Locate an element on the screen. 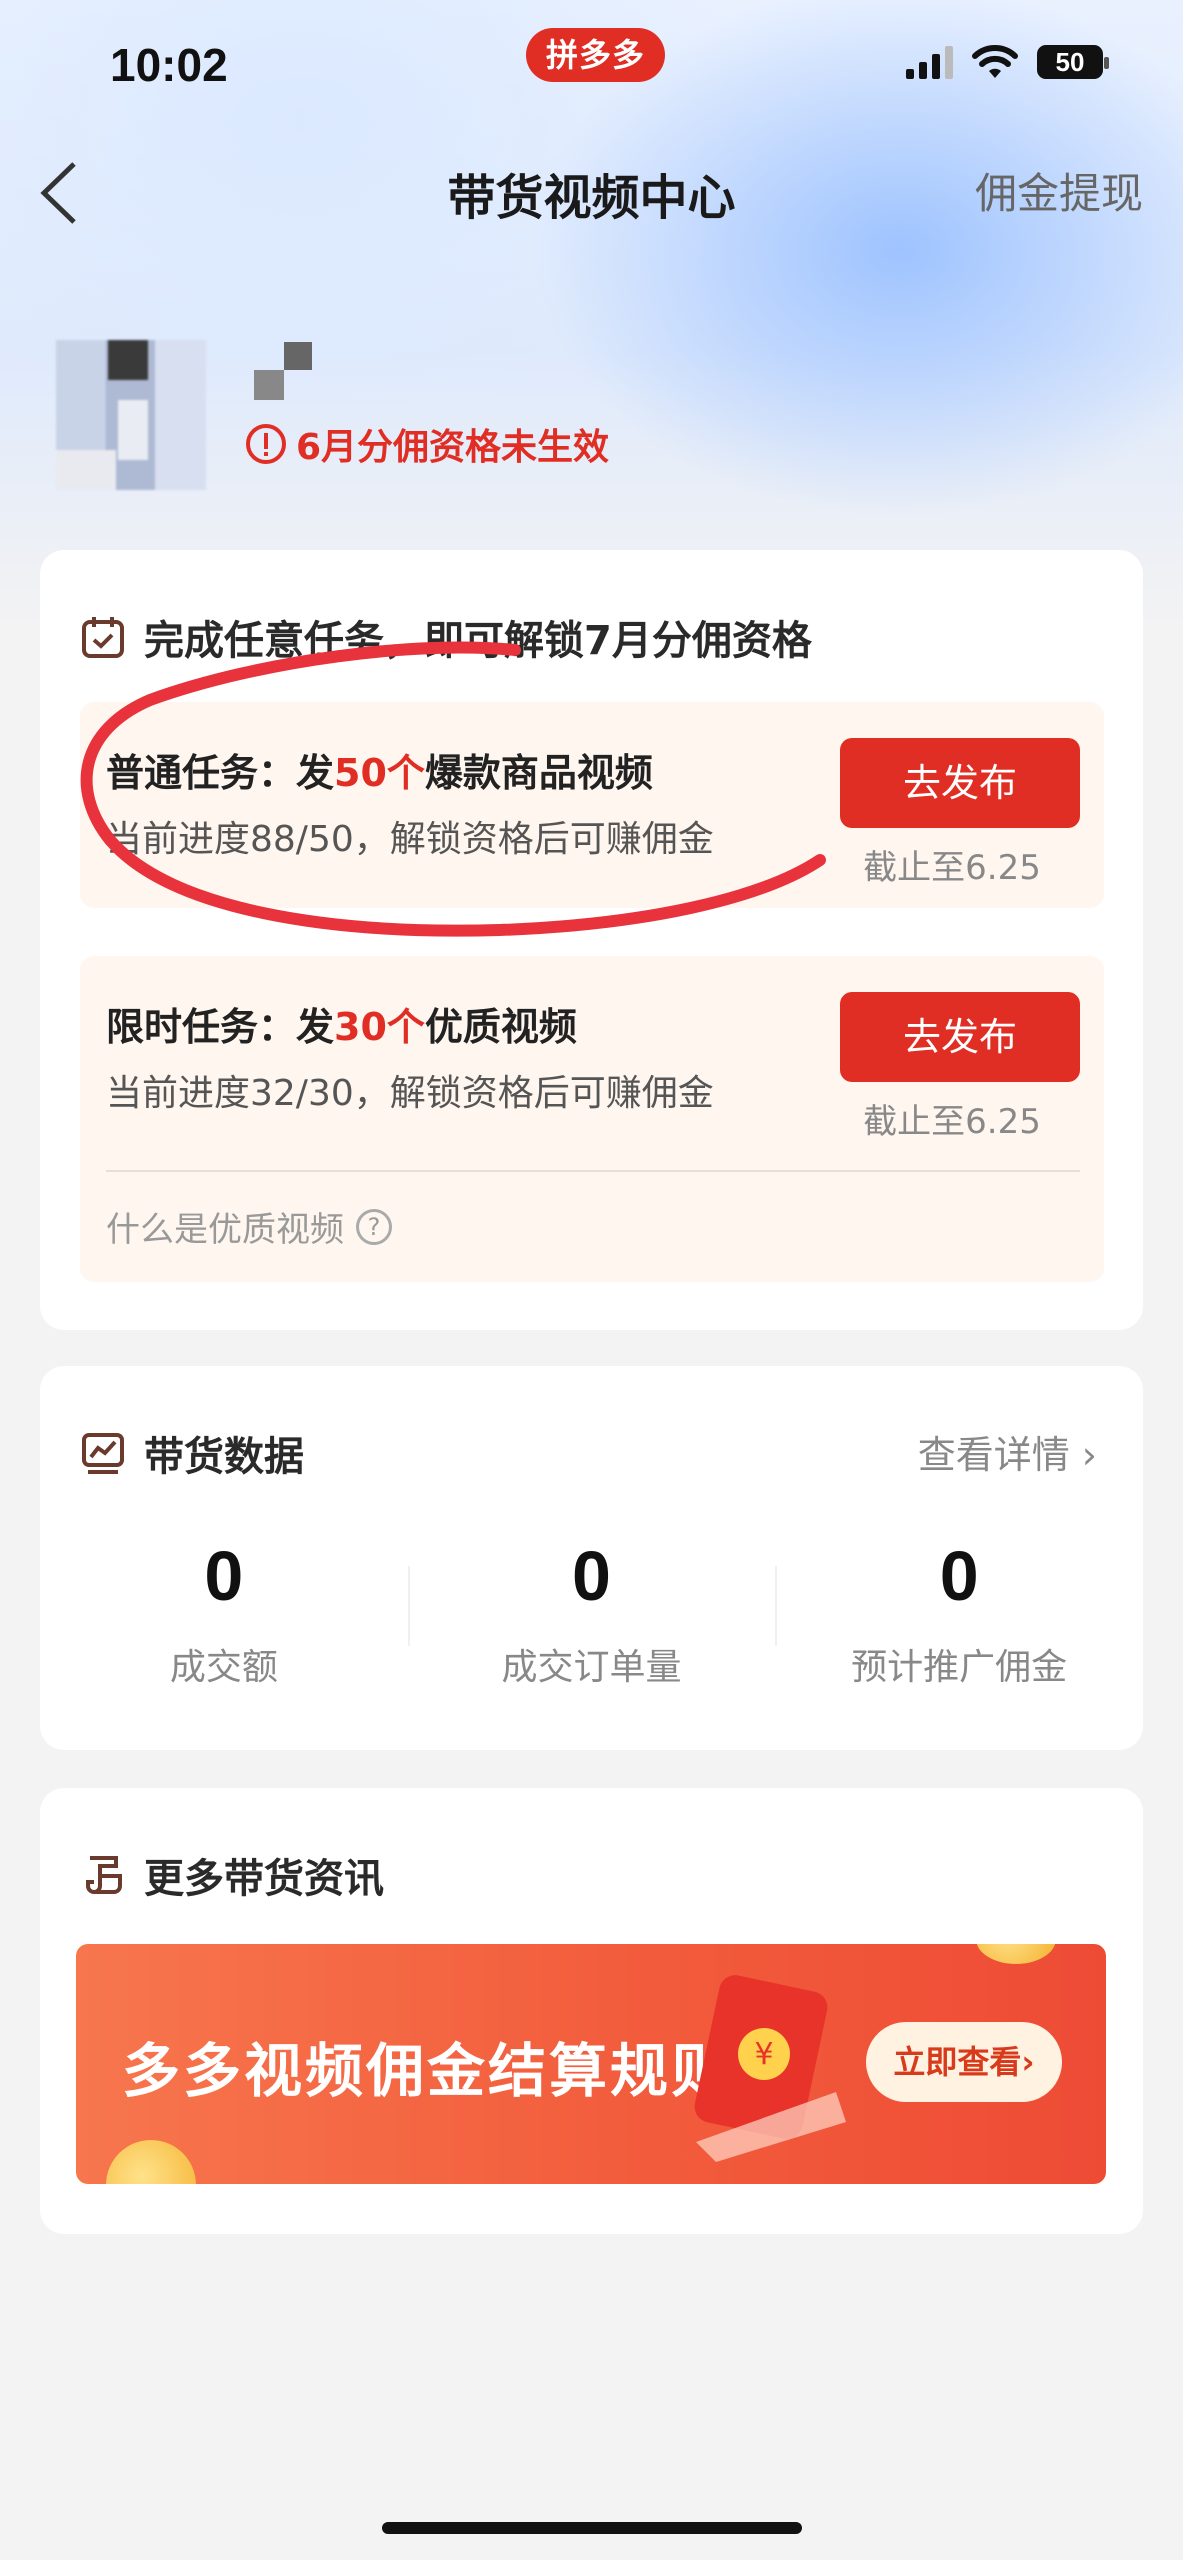  signal-icon is located at coordinates (929, 62).